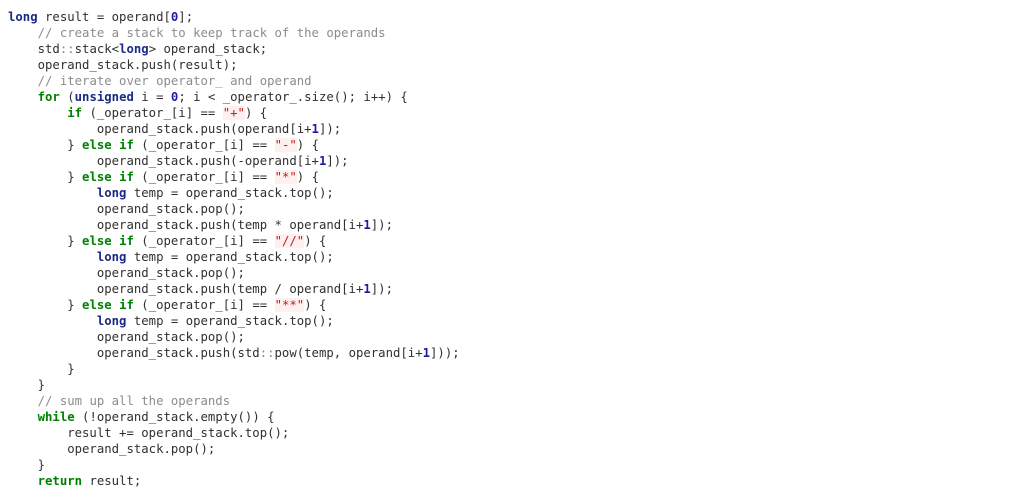 This screenshot has height=501, width=1024. I want to click on keyword-token: while, so click(56, 417).